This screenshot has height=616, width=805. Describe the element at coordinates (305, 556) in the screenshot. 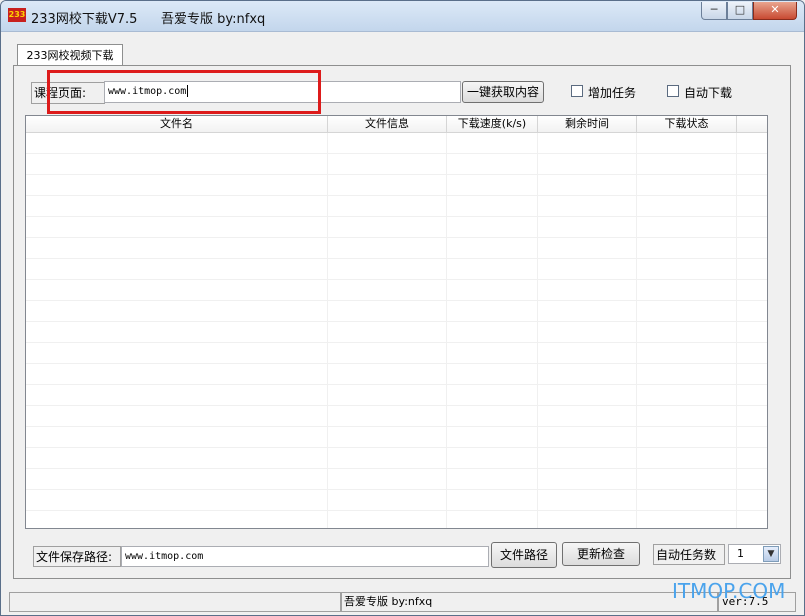

I see `save-path-input: www.itmop.com` at that location.